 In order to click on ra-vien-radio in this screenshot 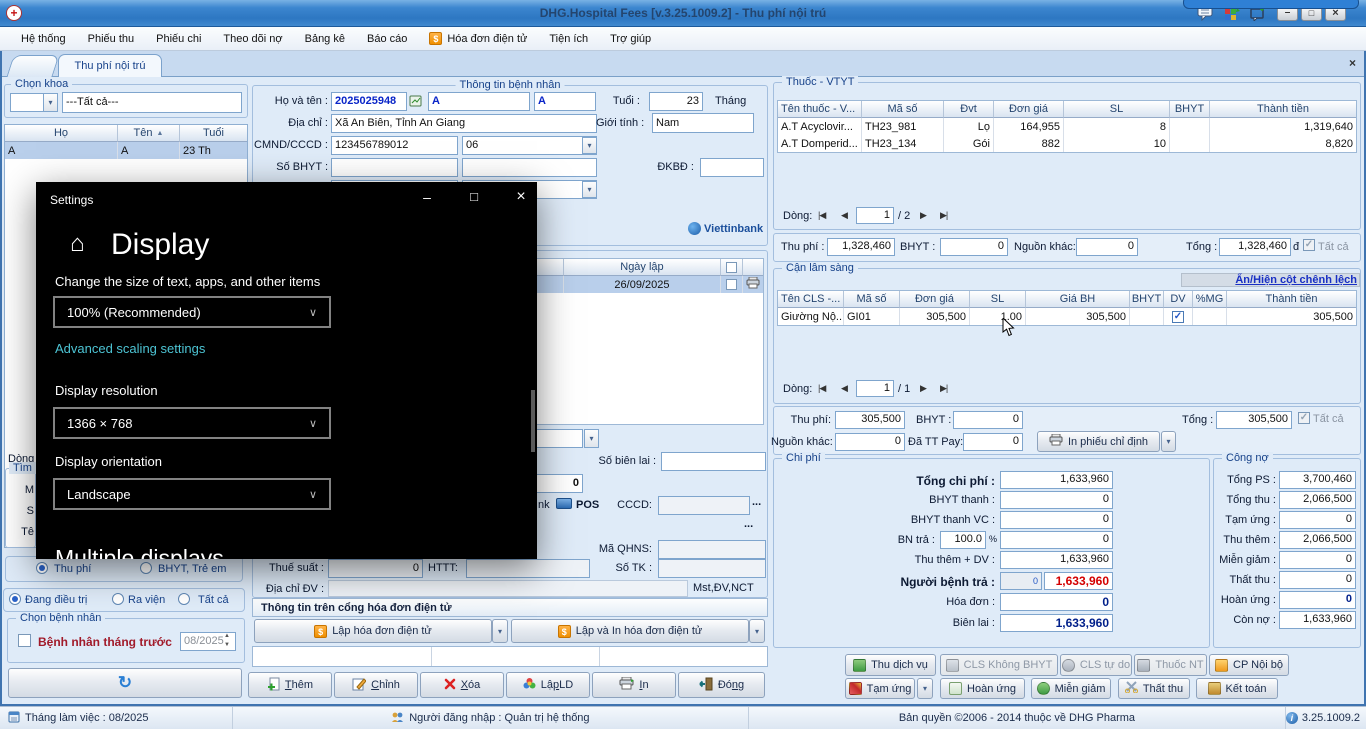, I will do `click(118, 599)`.